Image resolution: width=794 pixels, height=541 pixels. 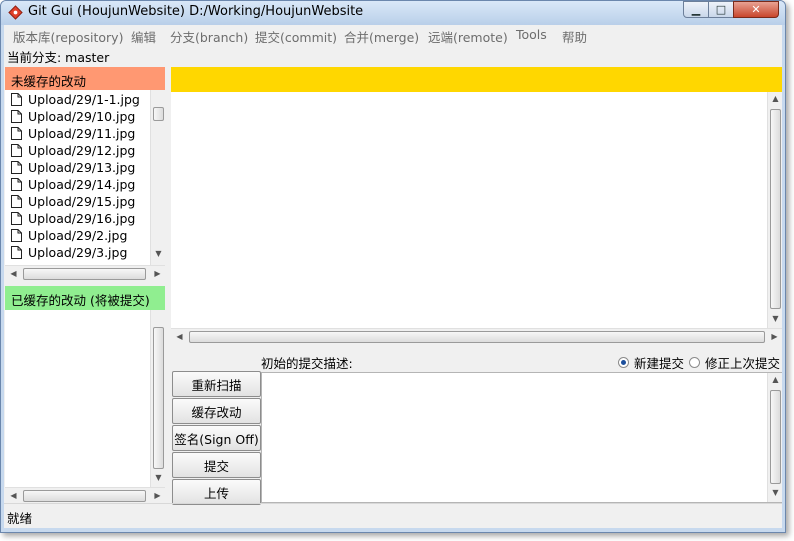 What do you see at coordinates (82, 184) in the screenshot?
I see `file-name: Upload/29/14.jpg` at bounding box center [82, 184].